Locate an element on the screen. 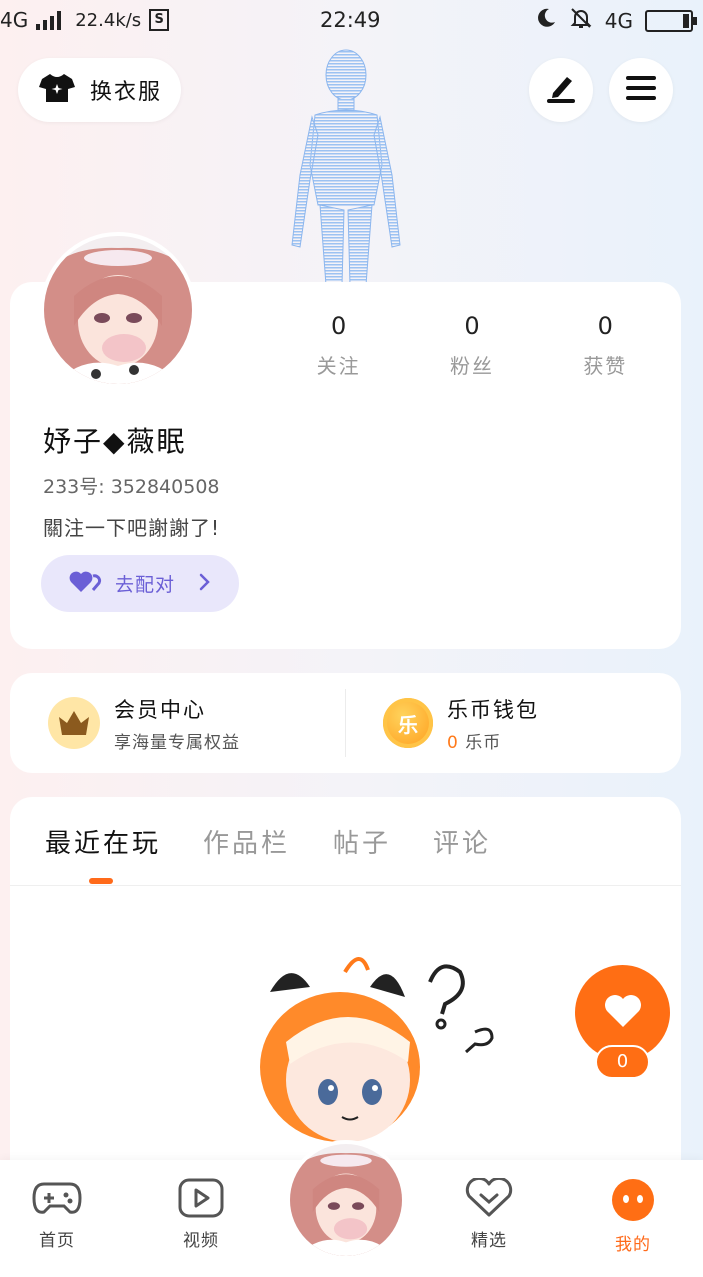 This screenshot has height=1277, width=703. tab-bar: 最近在玩 作品栏 帖子 评论 is located at coordinates (345, 841).